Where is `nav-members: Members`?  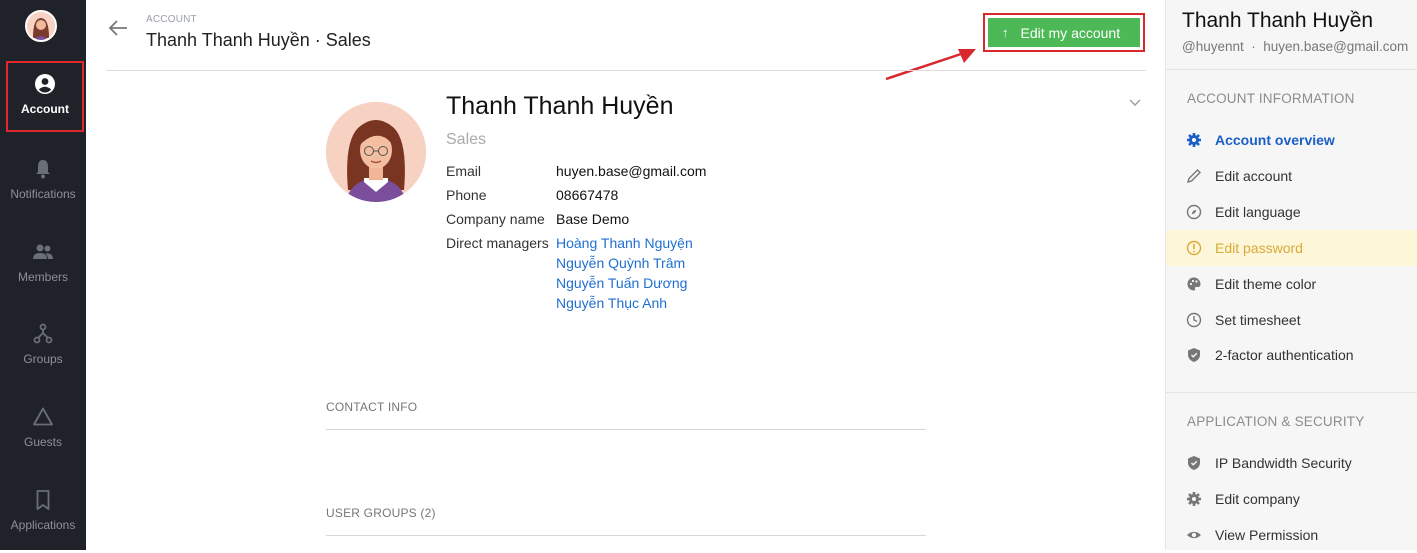
nav-members: Members is located at coordinates (43, 262).